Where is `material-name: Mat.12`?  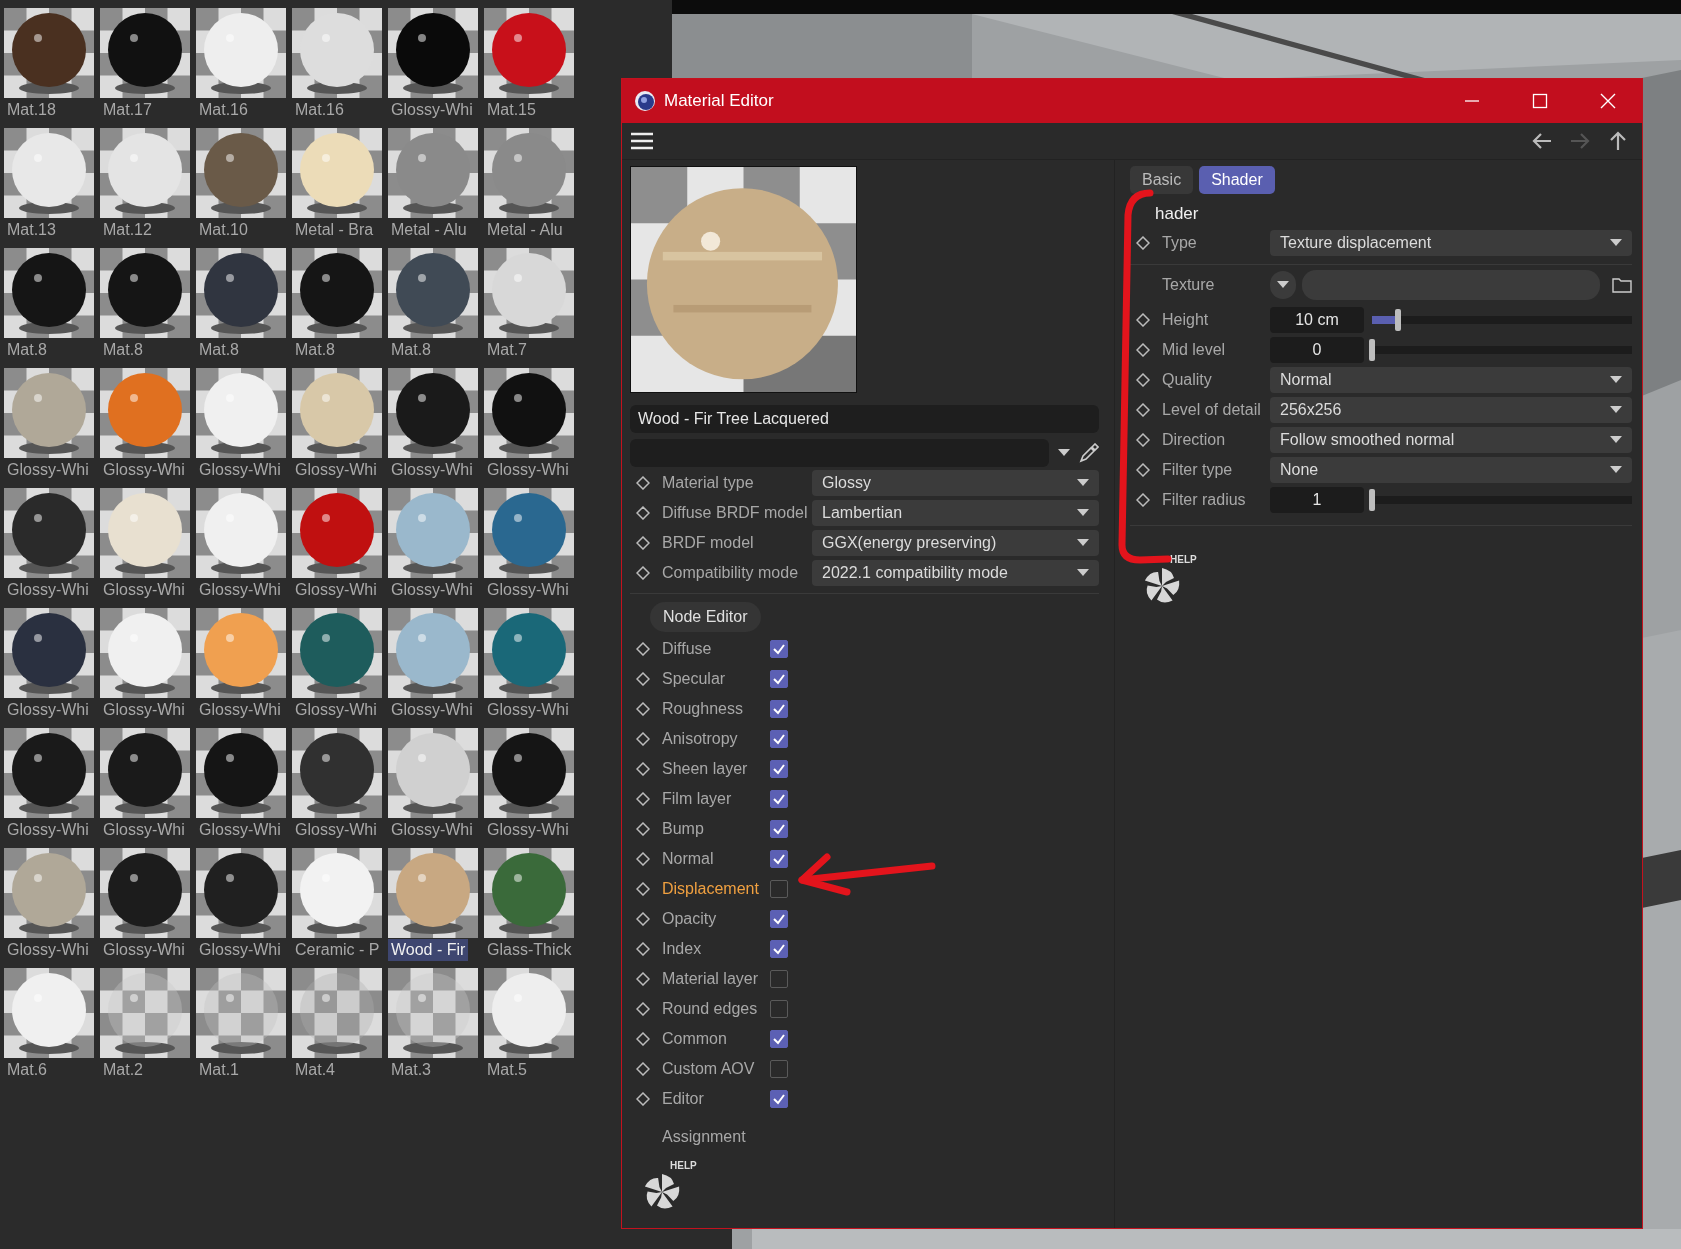 material-name: Mat.12 is located at coordinates (127, 230).